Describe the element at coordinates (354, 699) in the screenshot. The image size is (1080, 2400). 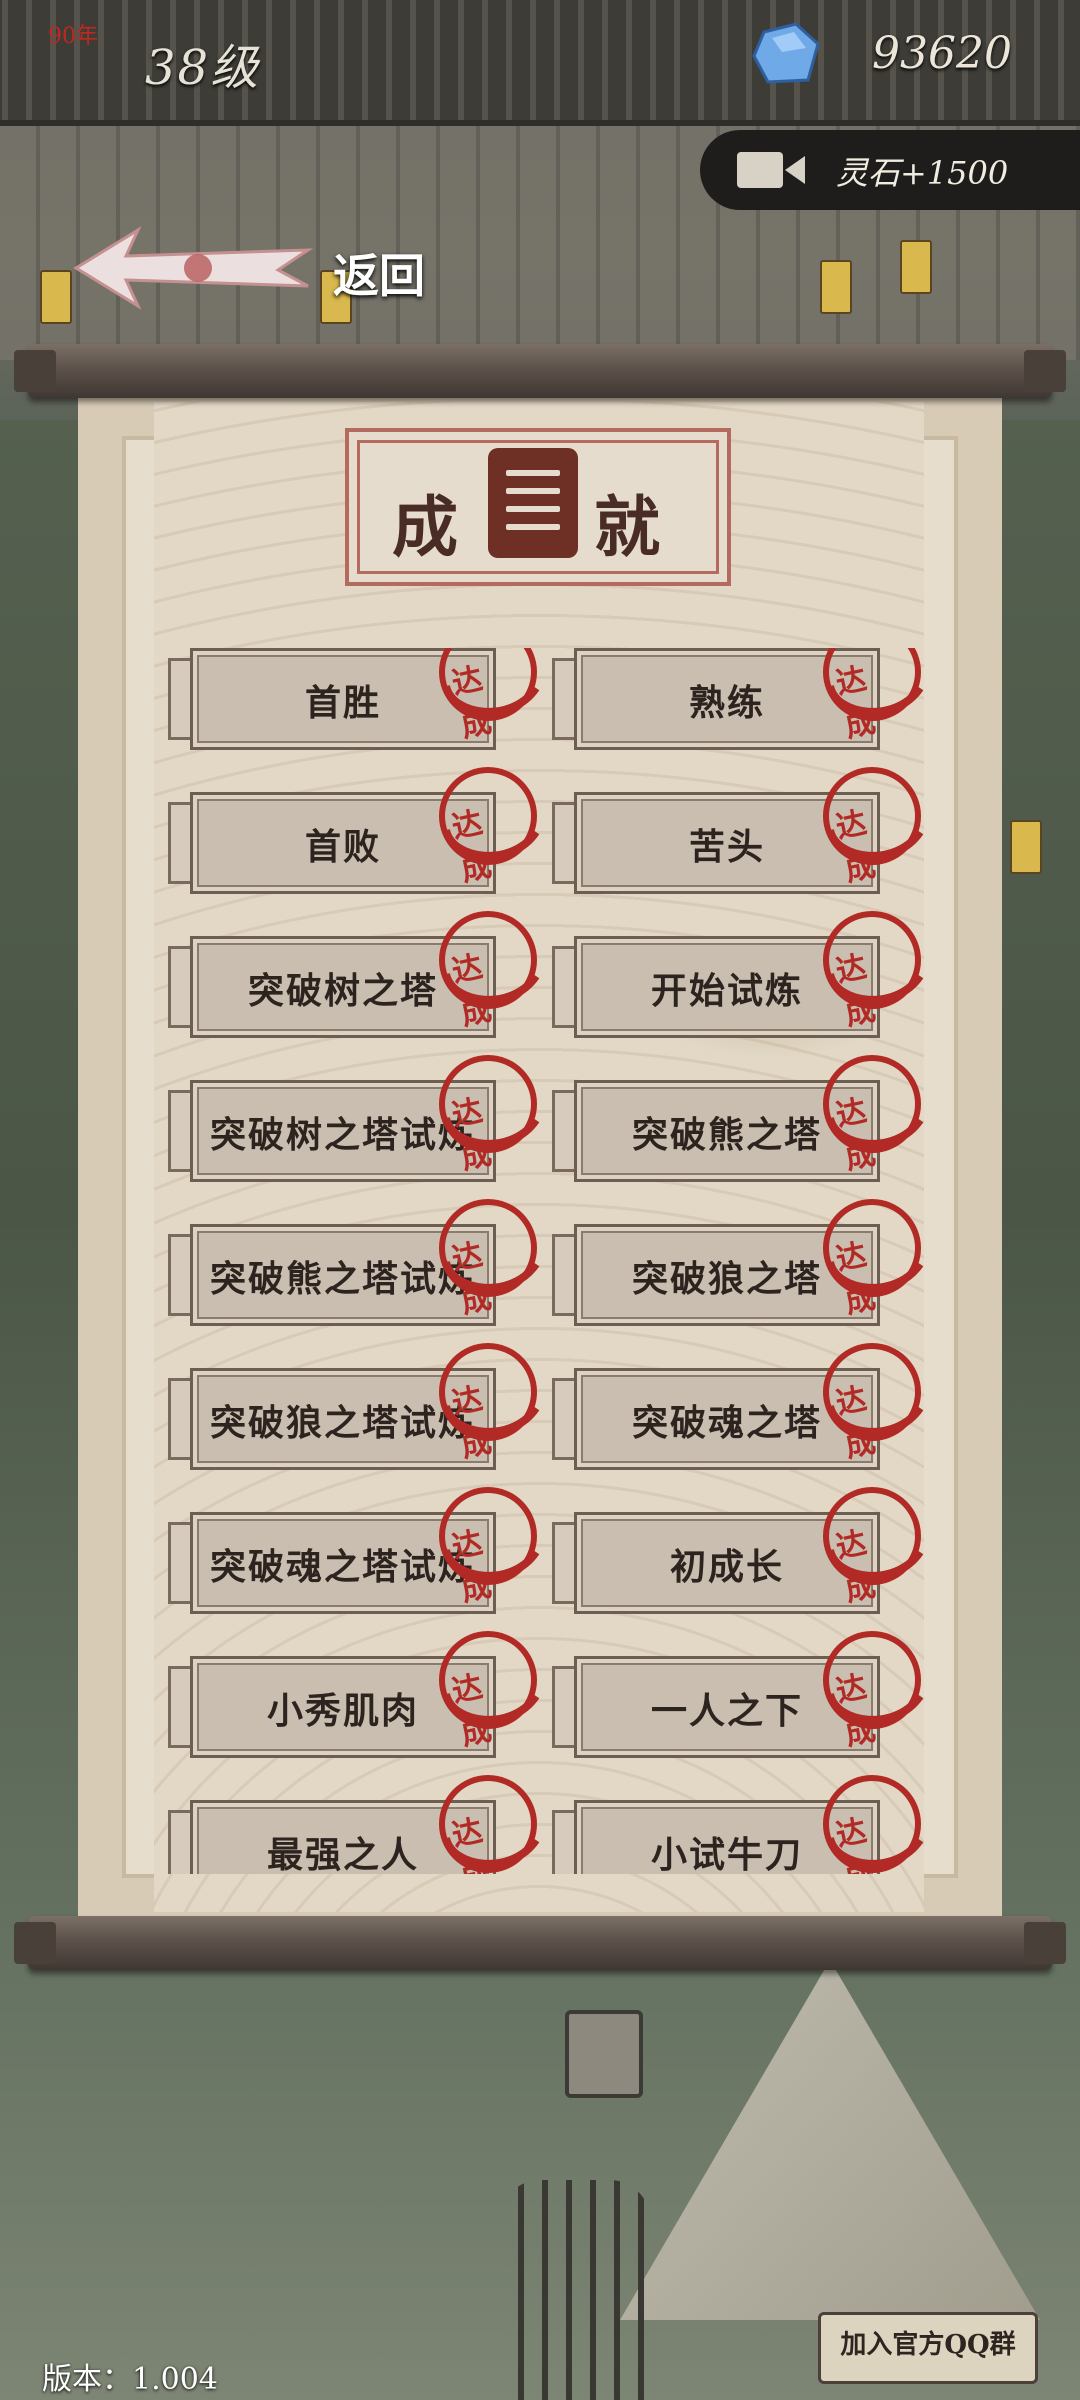
I see `achievement-item: 首胜 达成` at that location.